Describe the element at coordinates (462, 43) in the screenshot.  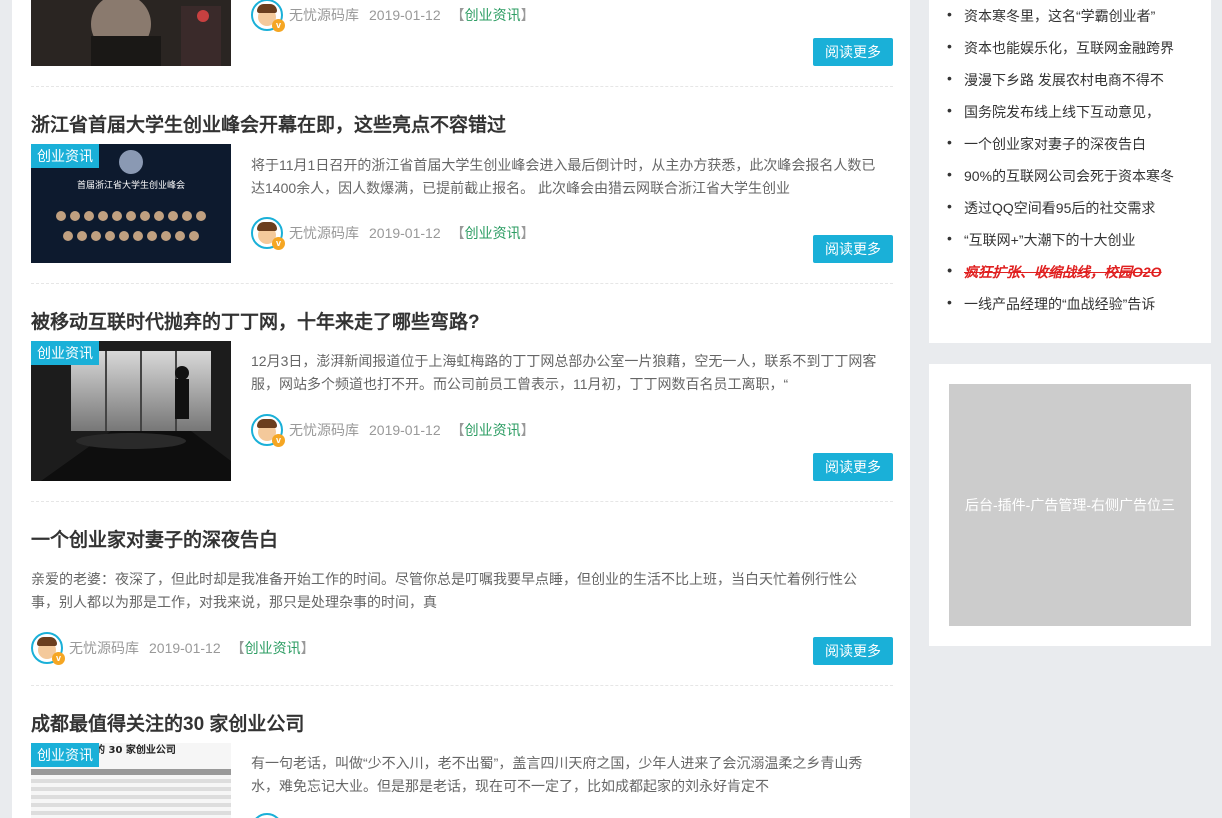
I see `article-item: v 无忧源码库 2019-01-12 【创业资讯】 阅读更多` at that location.